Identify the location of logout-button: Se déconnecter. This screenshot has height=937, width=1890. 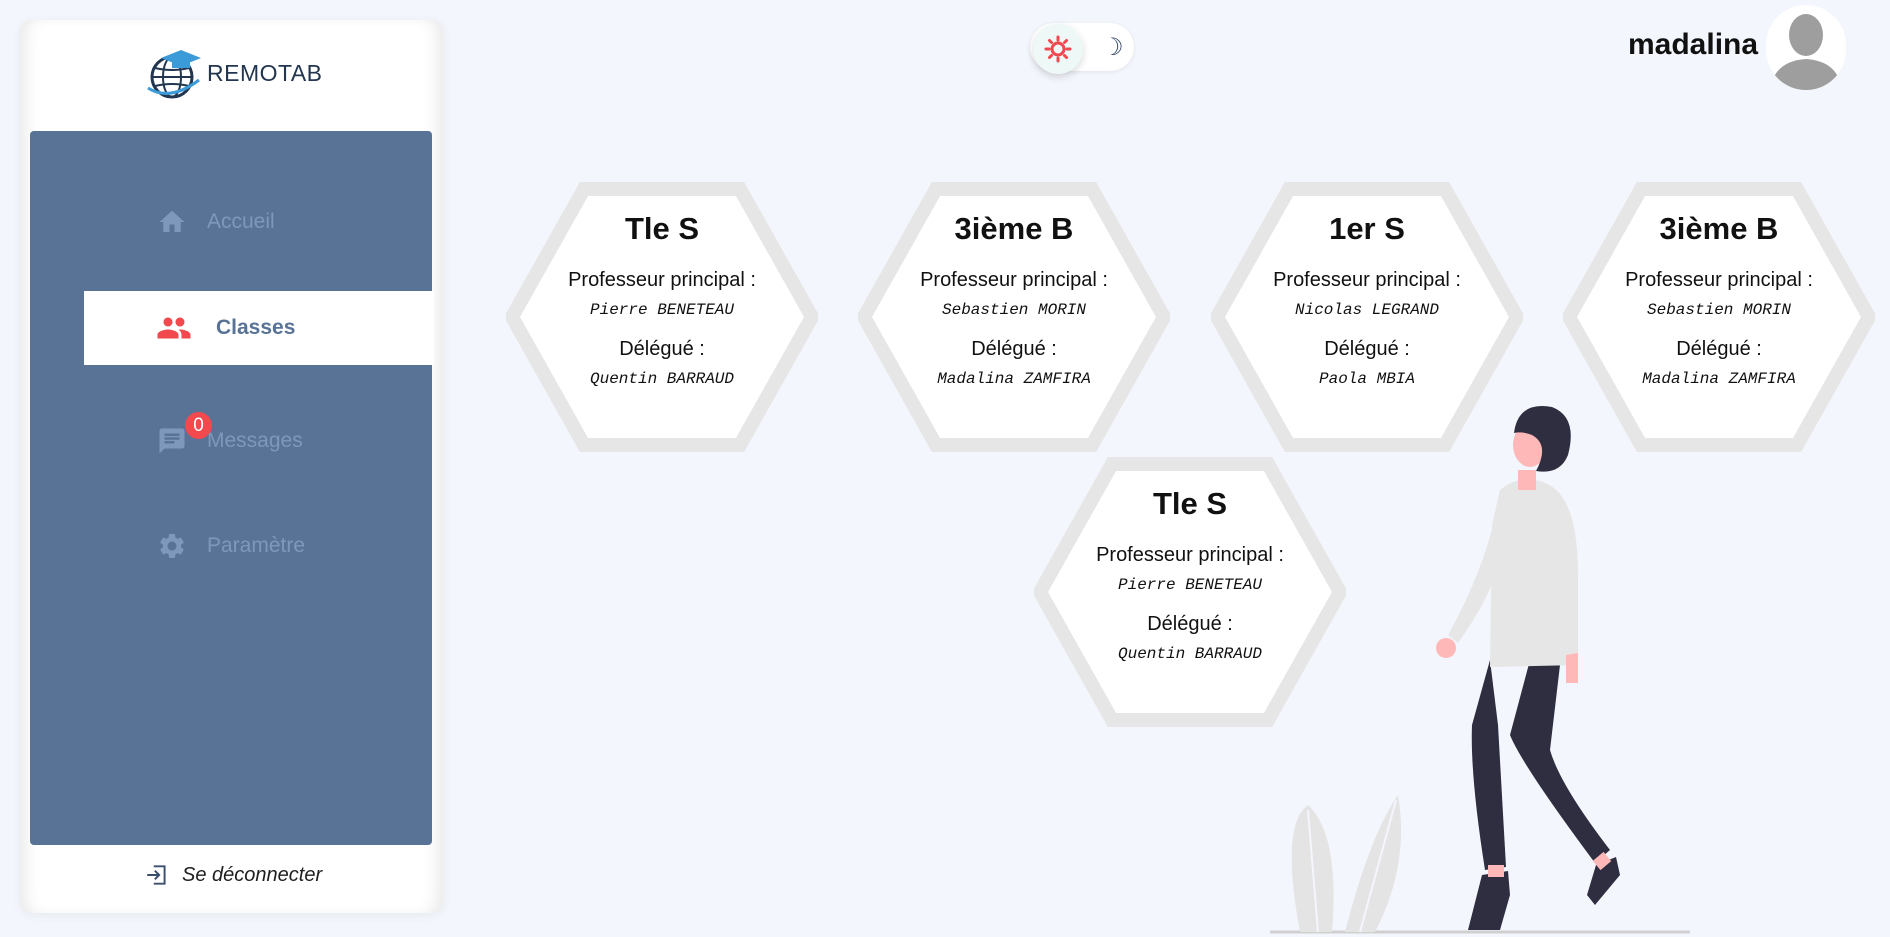
(233, 875).